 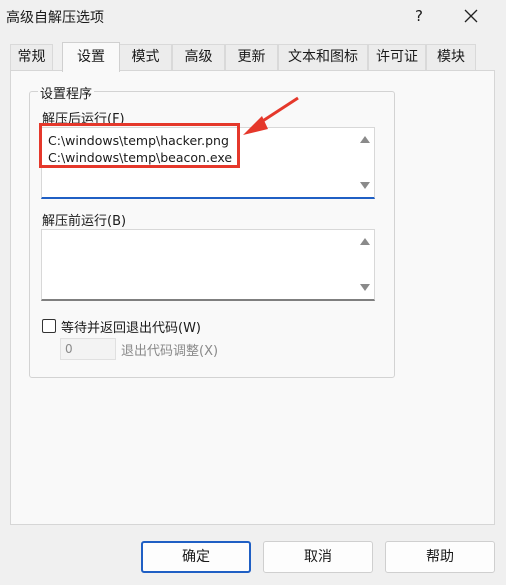 I want to click on help-button: 帮助, so click(x=440, y=557).